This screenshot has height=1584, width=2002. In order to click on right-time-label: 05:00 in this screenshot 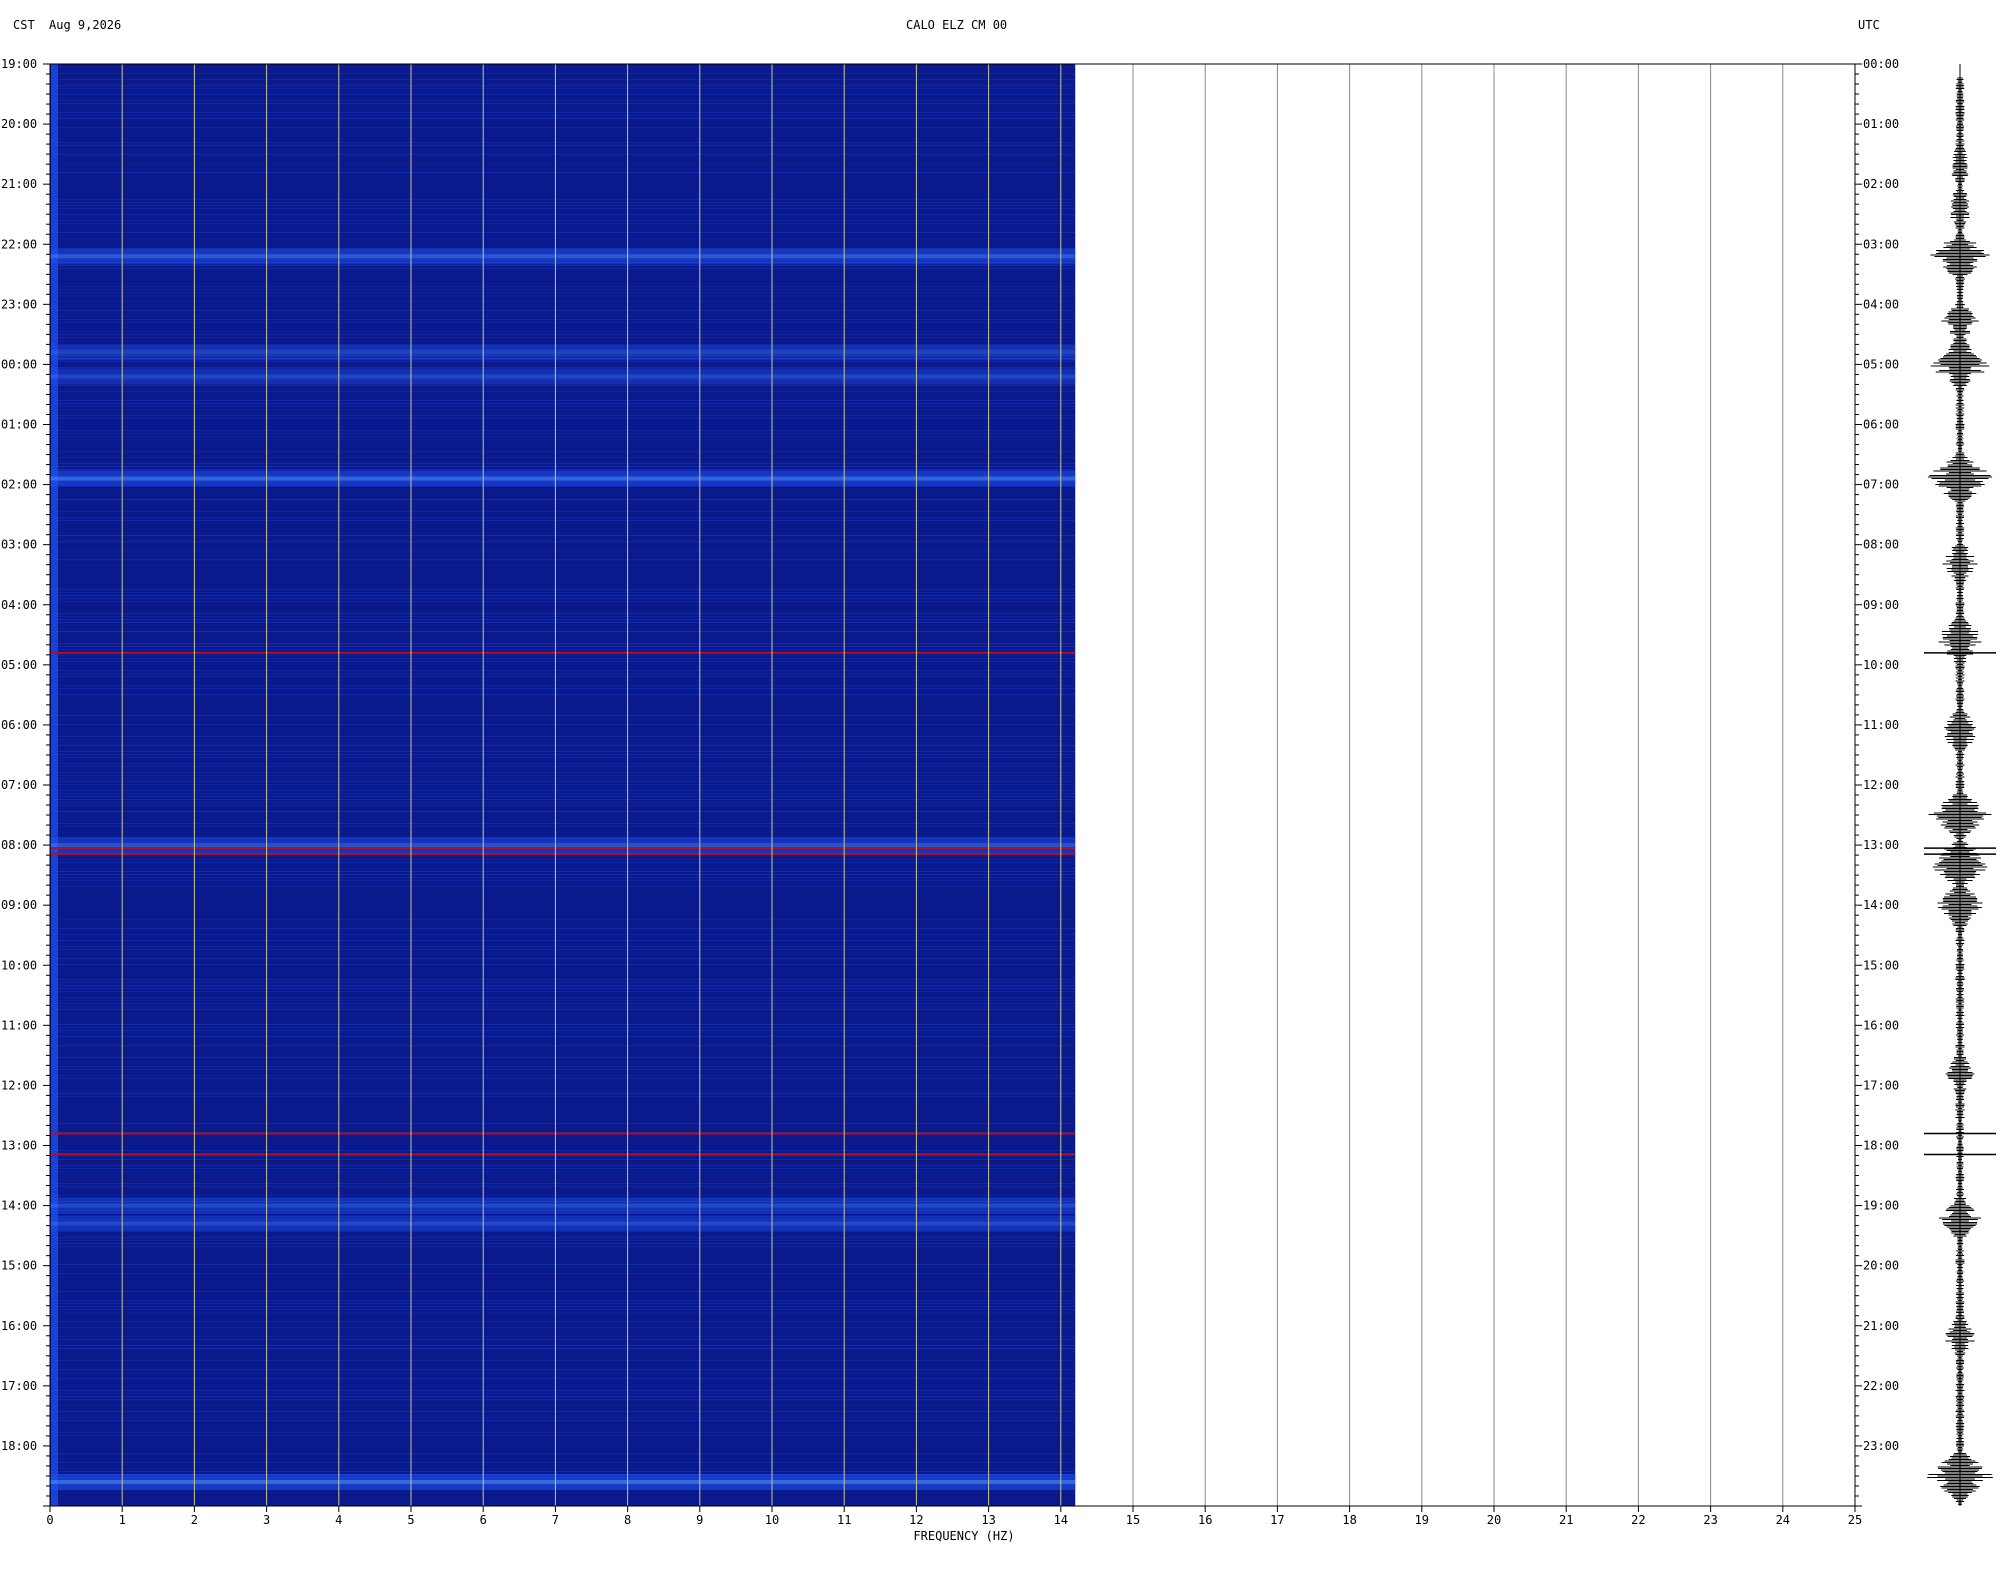, I will do `click(1881, 364)`.